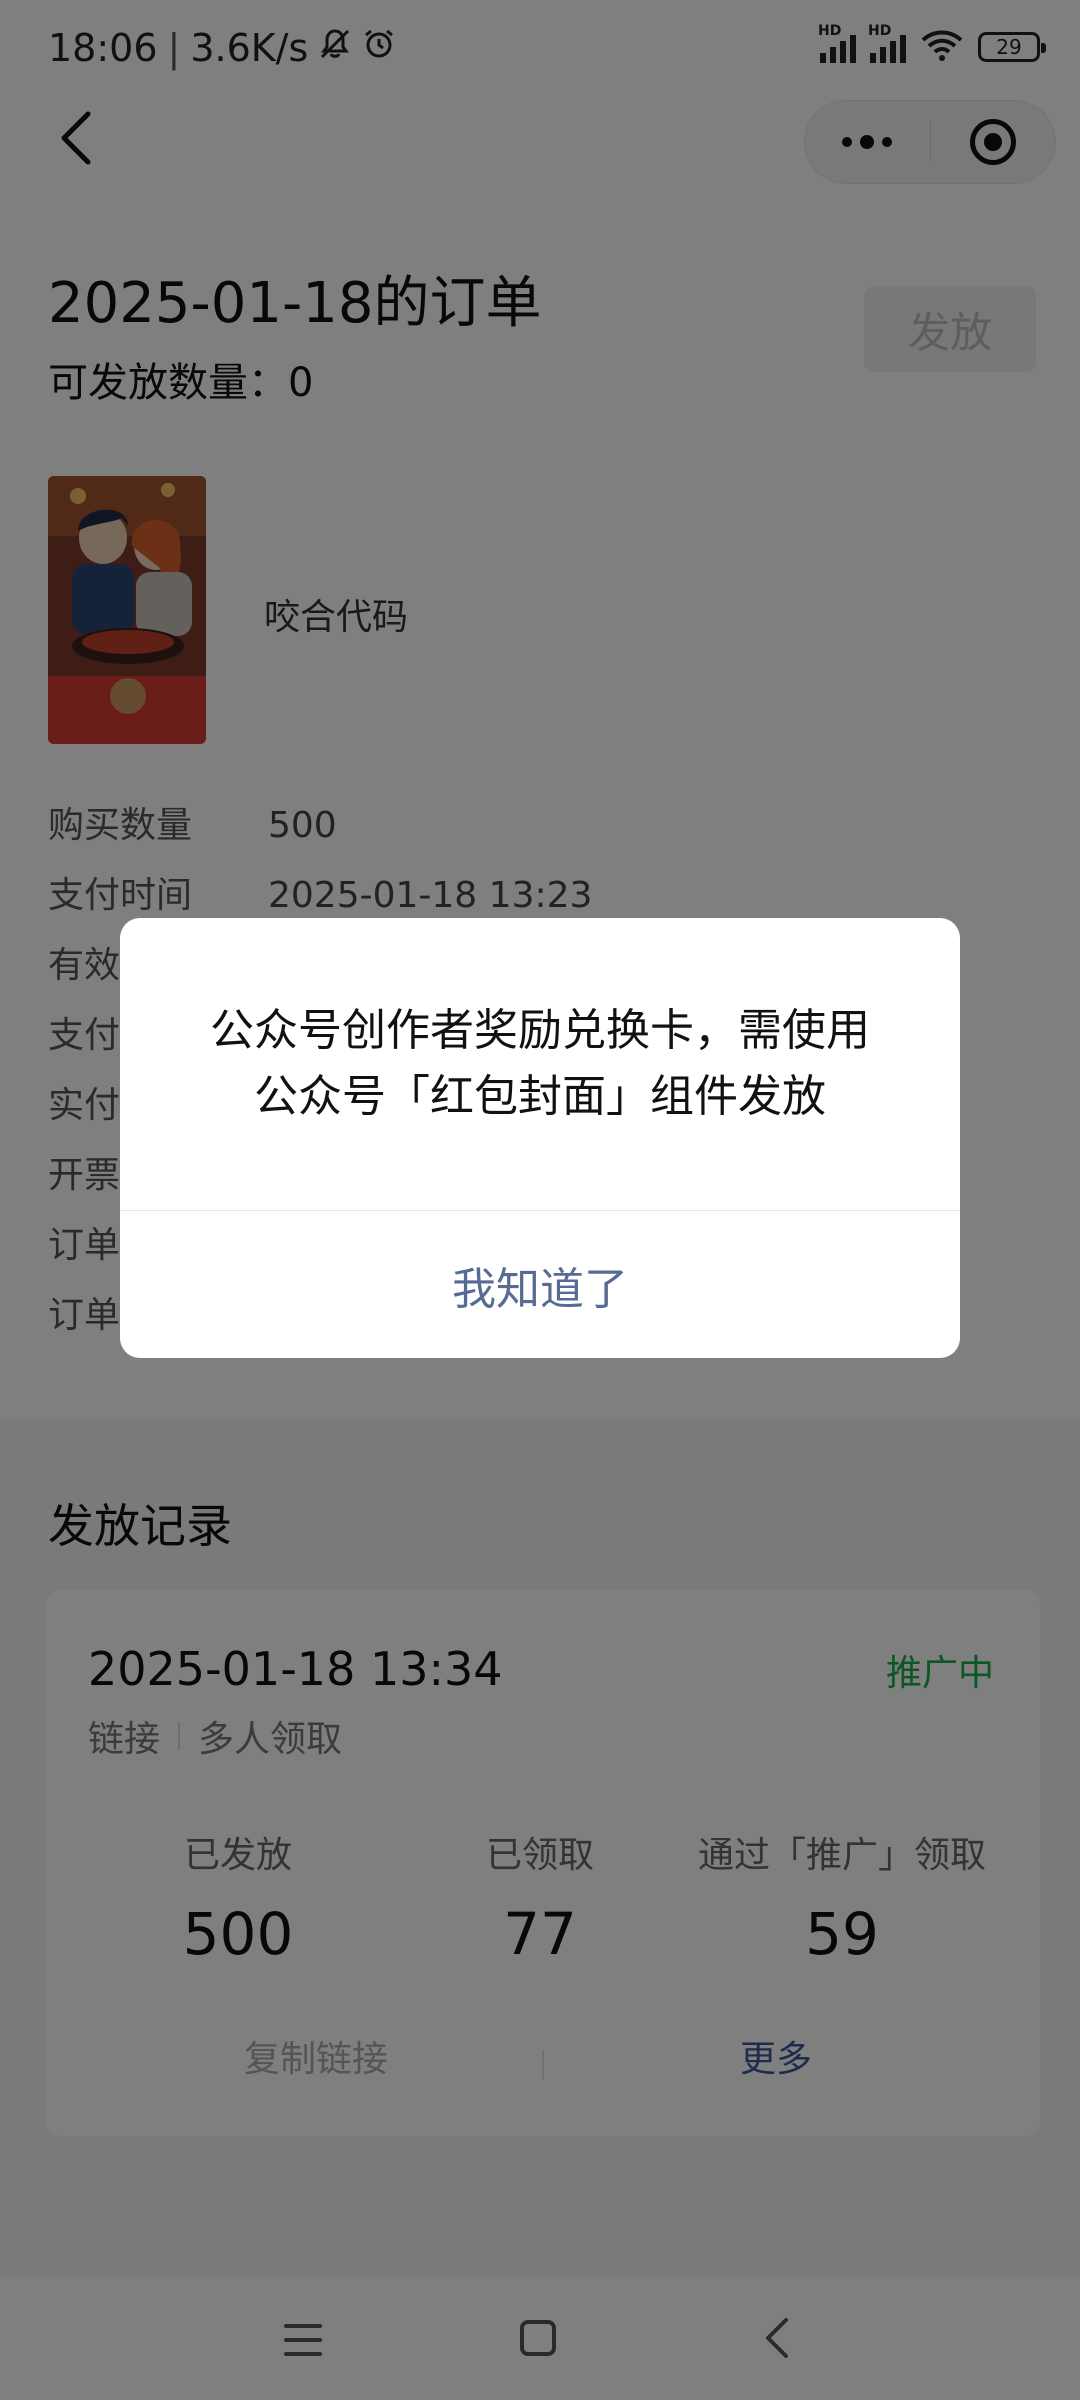  What do you see at coordinates (540, 1138) in the screenshot?
I see `alert-dialog: 公众号创作者奖励兑换卡，需使用 公众号「红包封面」组件发放 我知道了` at bounding box center [540, 1138].